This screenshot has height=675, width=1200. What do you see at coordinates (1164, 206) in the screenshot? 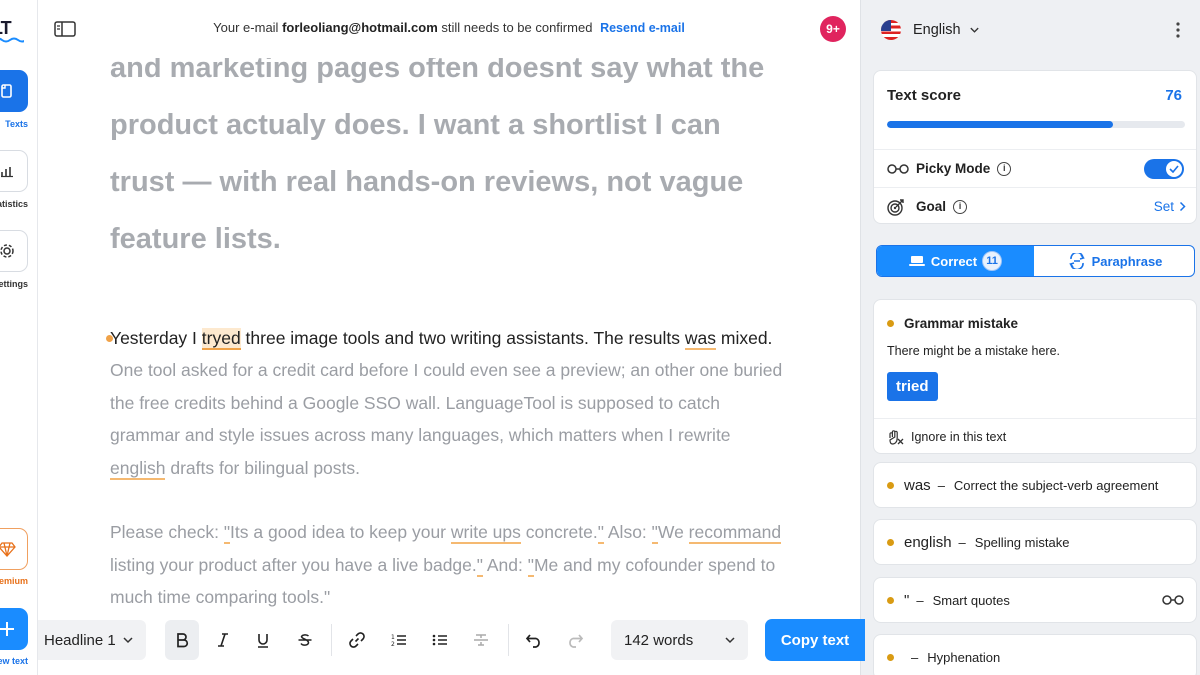
I see `goal-set-link: Set` at bounding box center [1164, 206].